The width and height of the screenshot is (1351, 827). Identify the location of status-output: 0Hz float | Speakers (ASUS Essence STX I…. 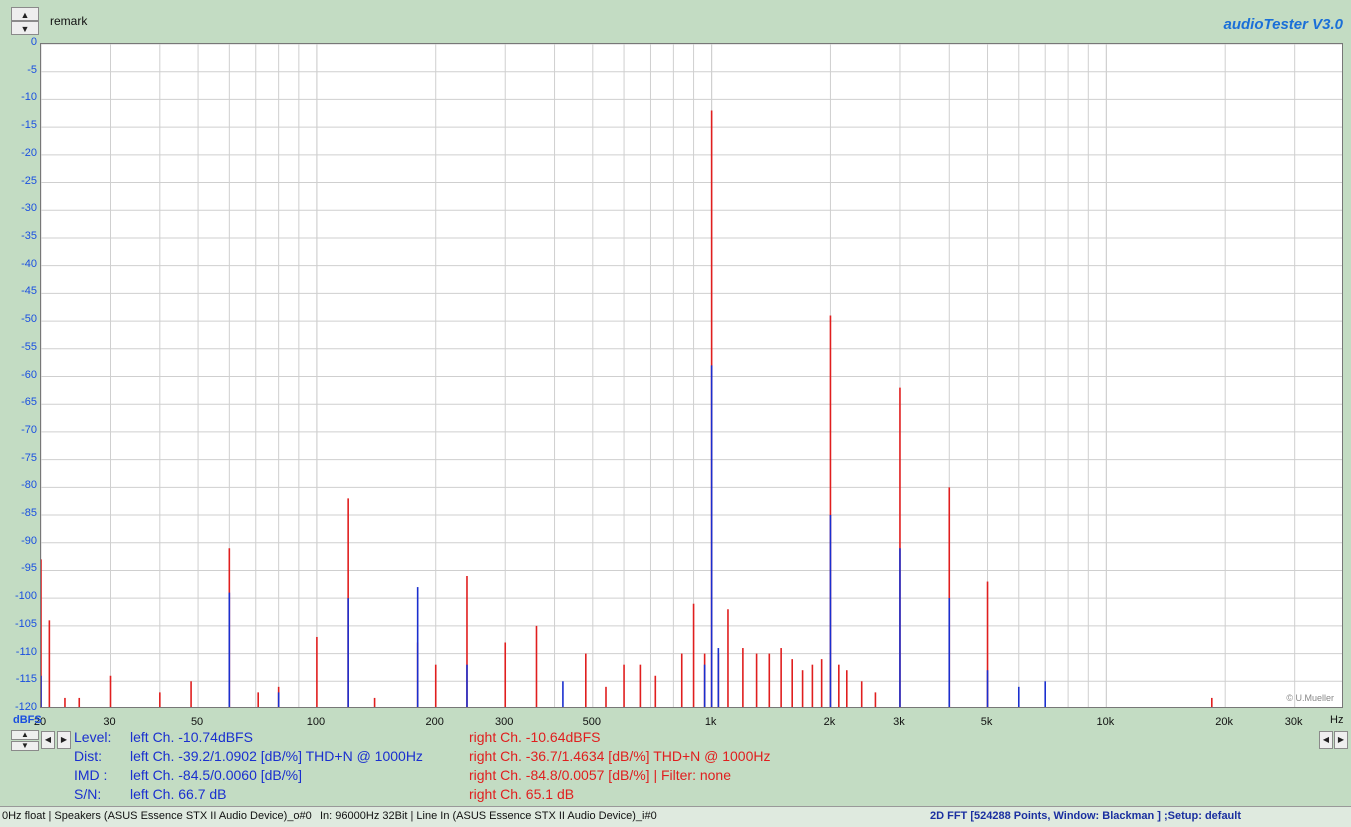
(157, 816).